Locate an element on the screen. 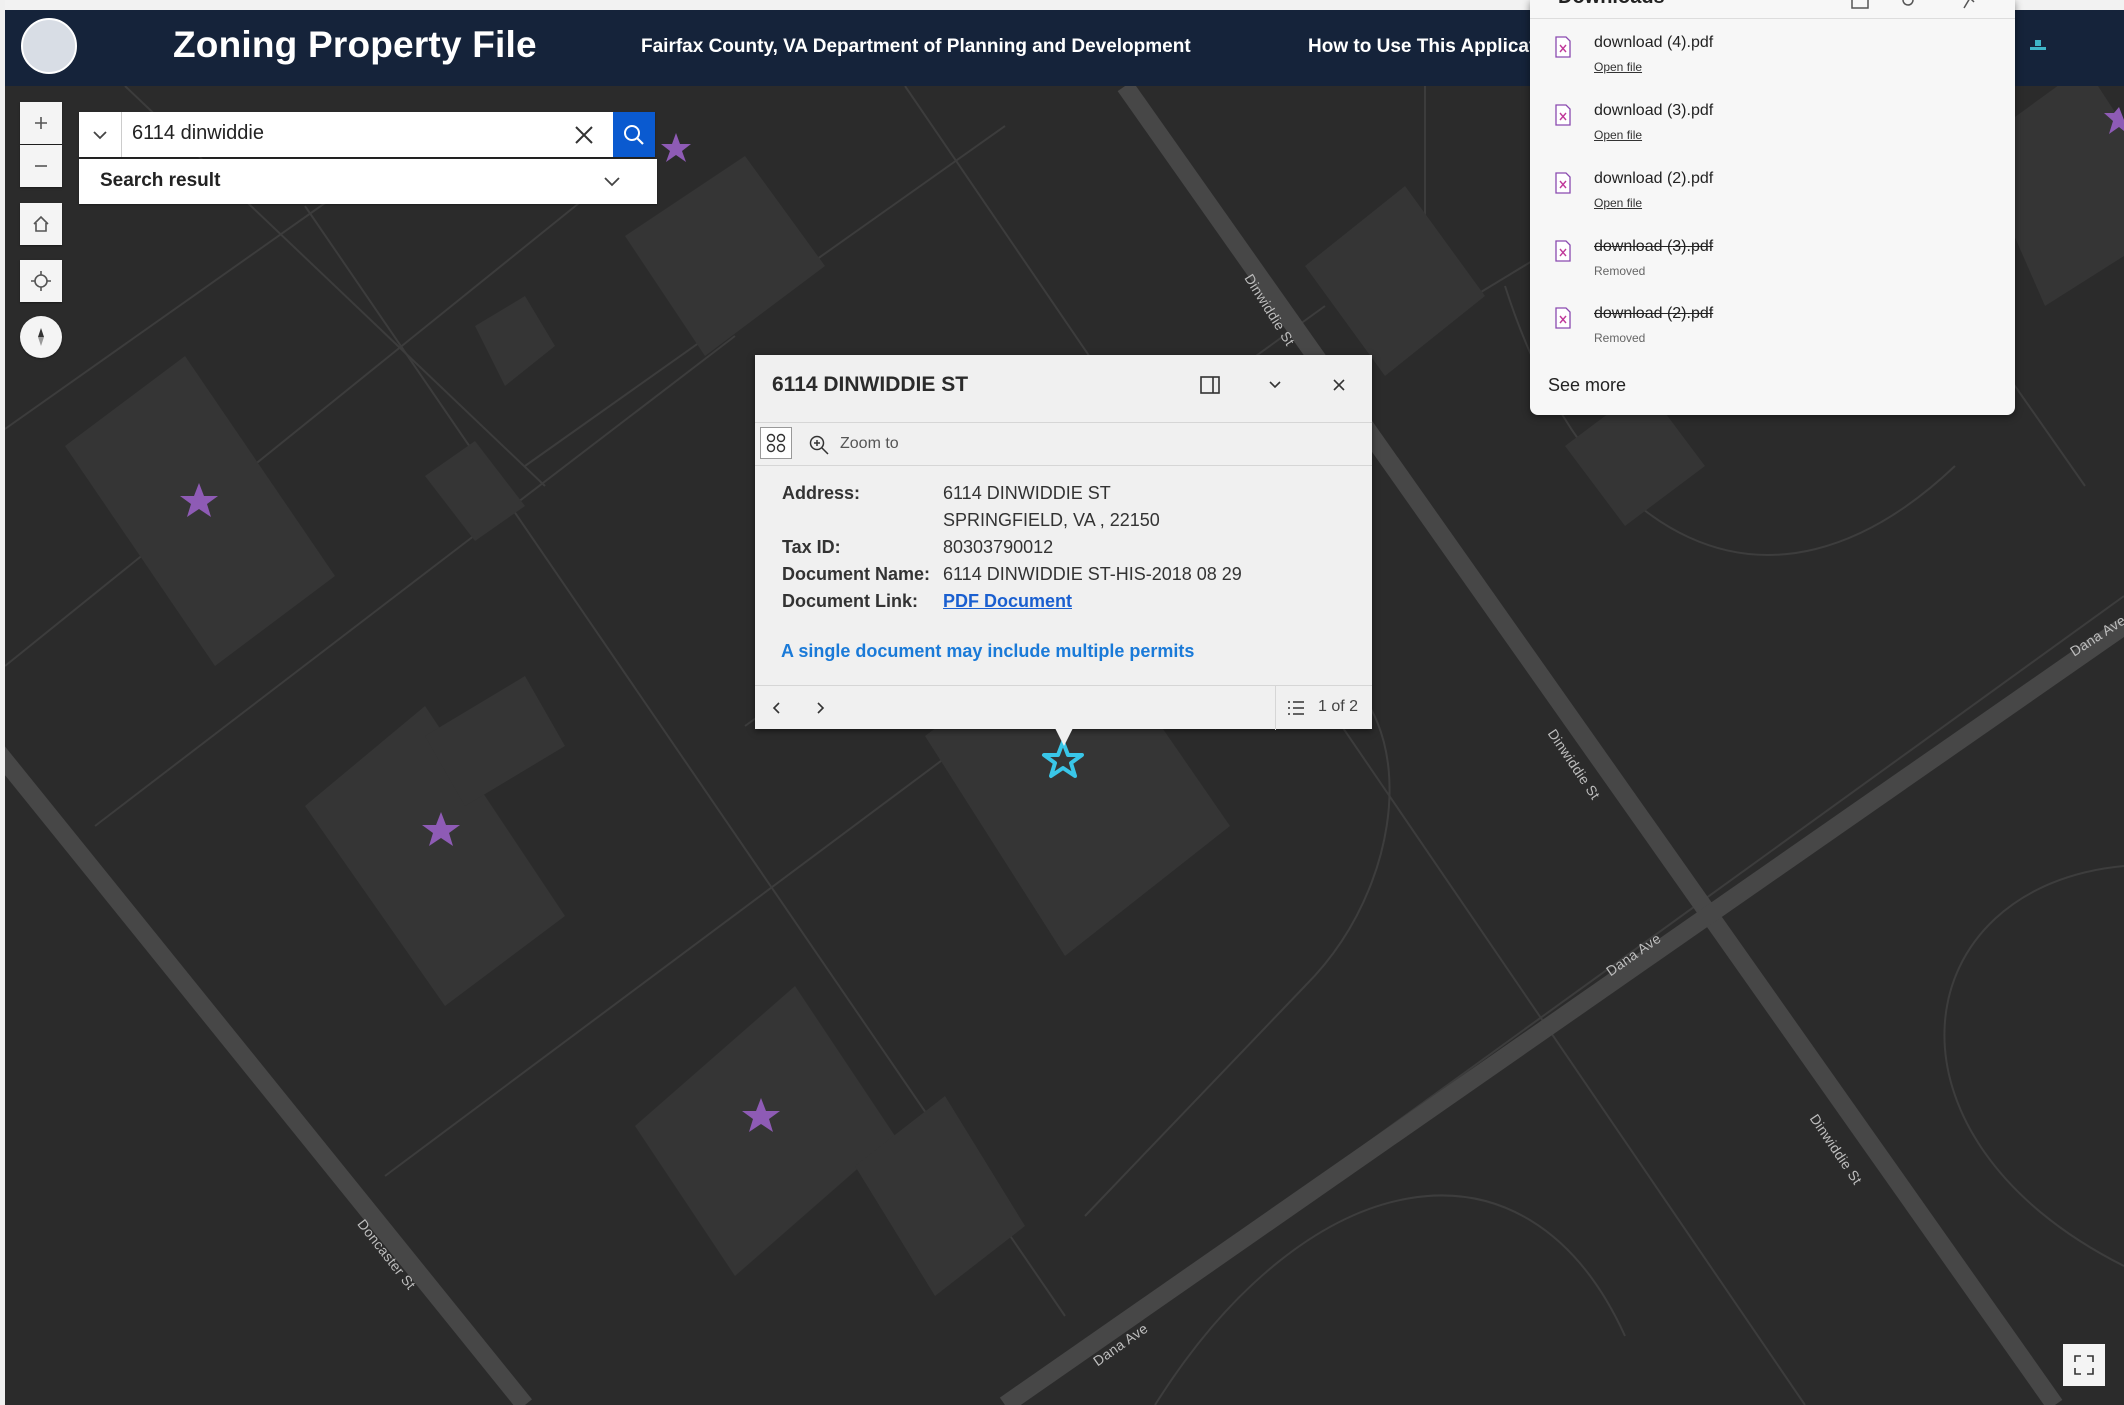 This screenshot has width=2124, height=1405. actions-menu-button is located at coordinates (776, 443).